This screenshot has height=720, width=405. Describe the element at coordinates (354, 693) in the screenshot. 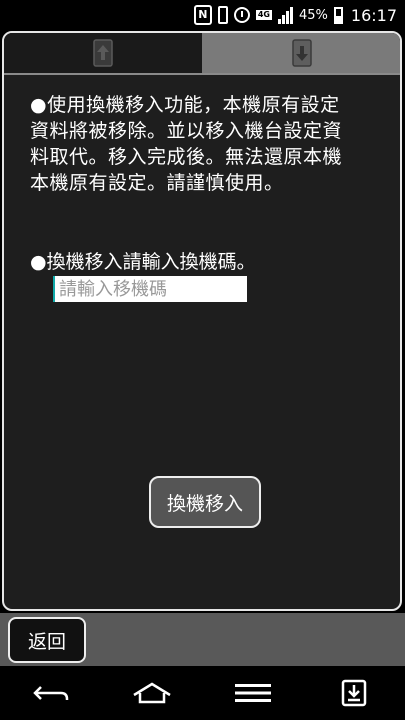

I see `notifications-icon` at that location.